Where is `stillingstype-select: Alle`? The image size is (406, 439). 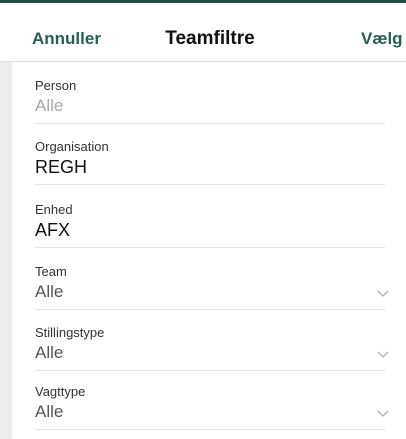
stillingstype-select: Alle is located at coordinates (49, 353).